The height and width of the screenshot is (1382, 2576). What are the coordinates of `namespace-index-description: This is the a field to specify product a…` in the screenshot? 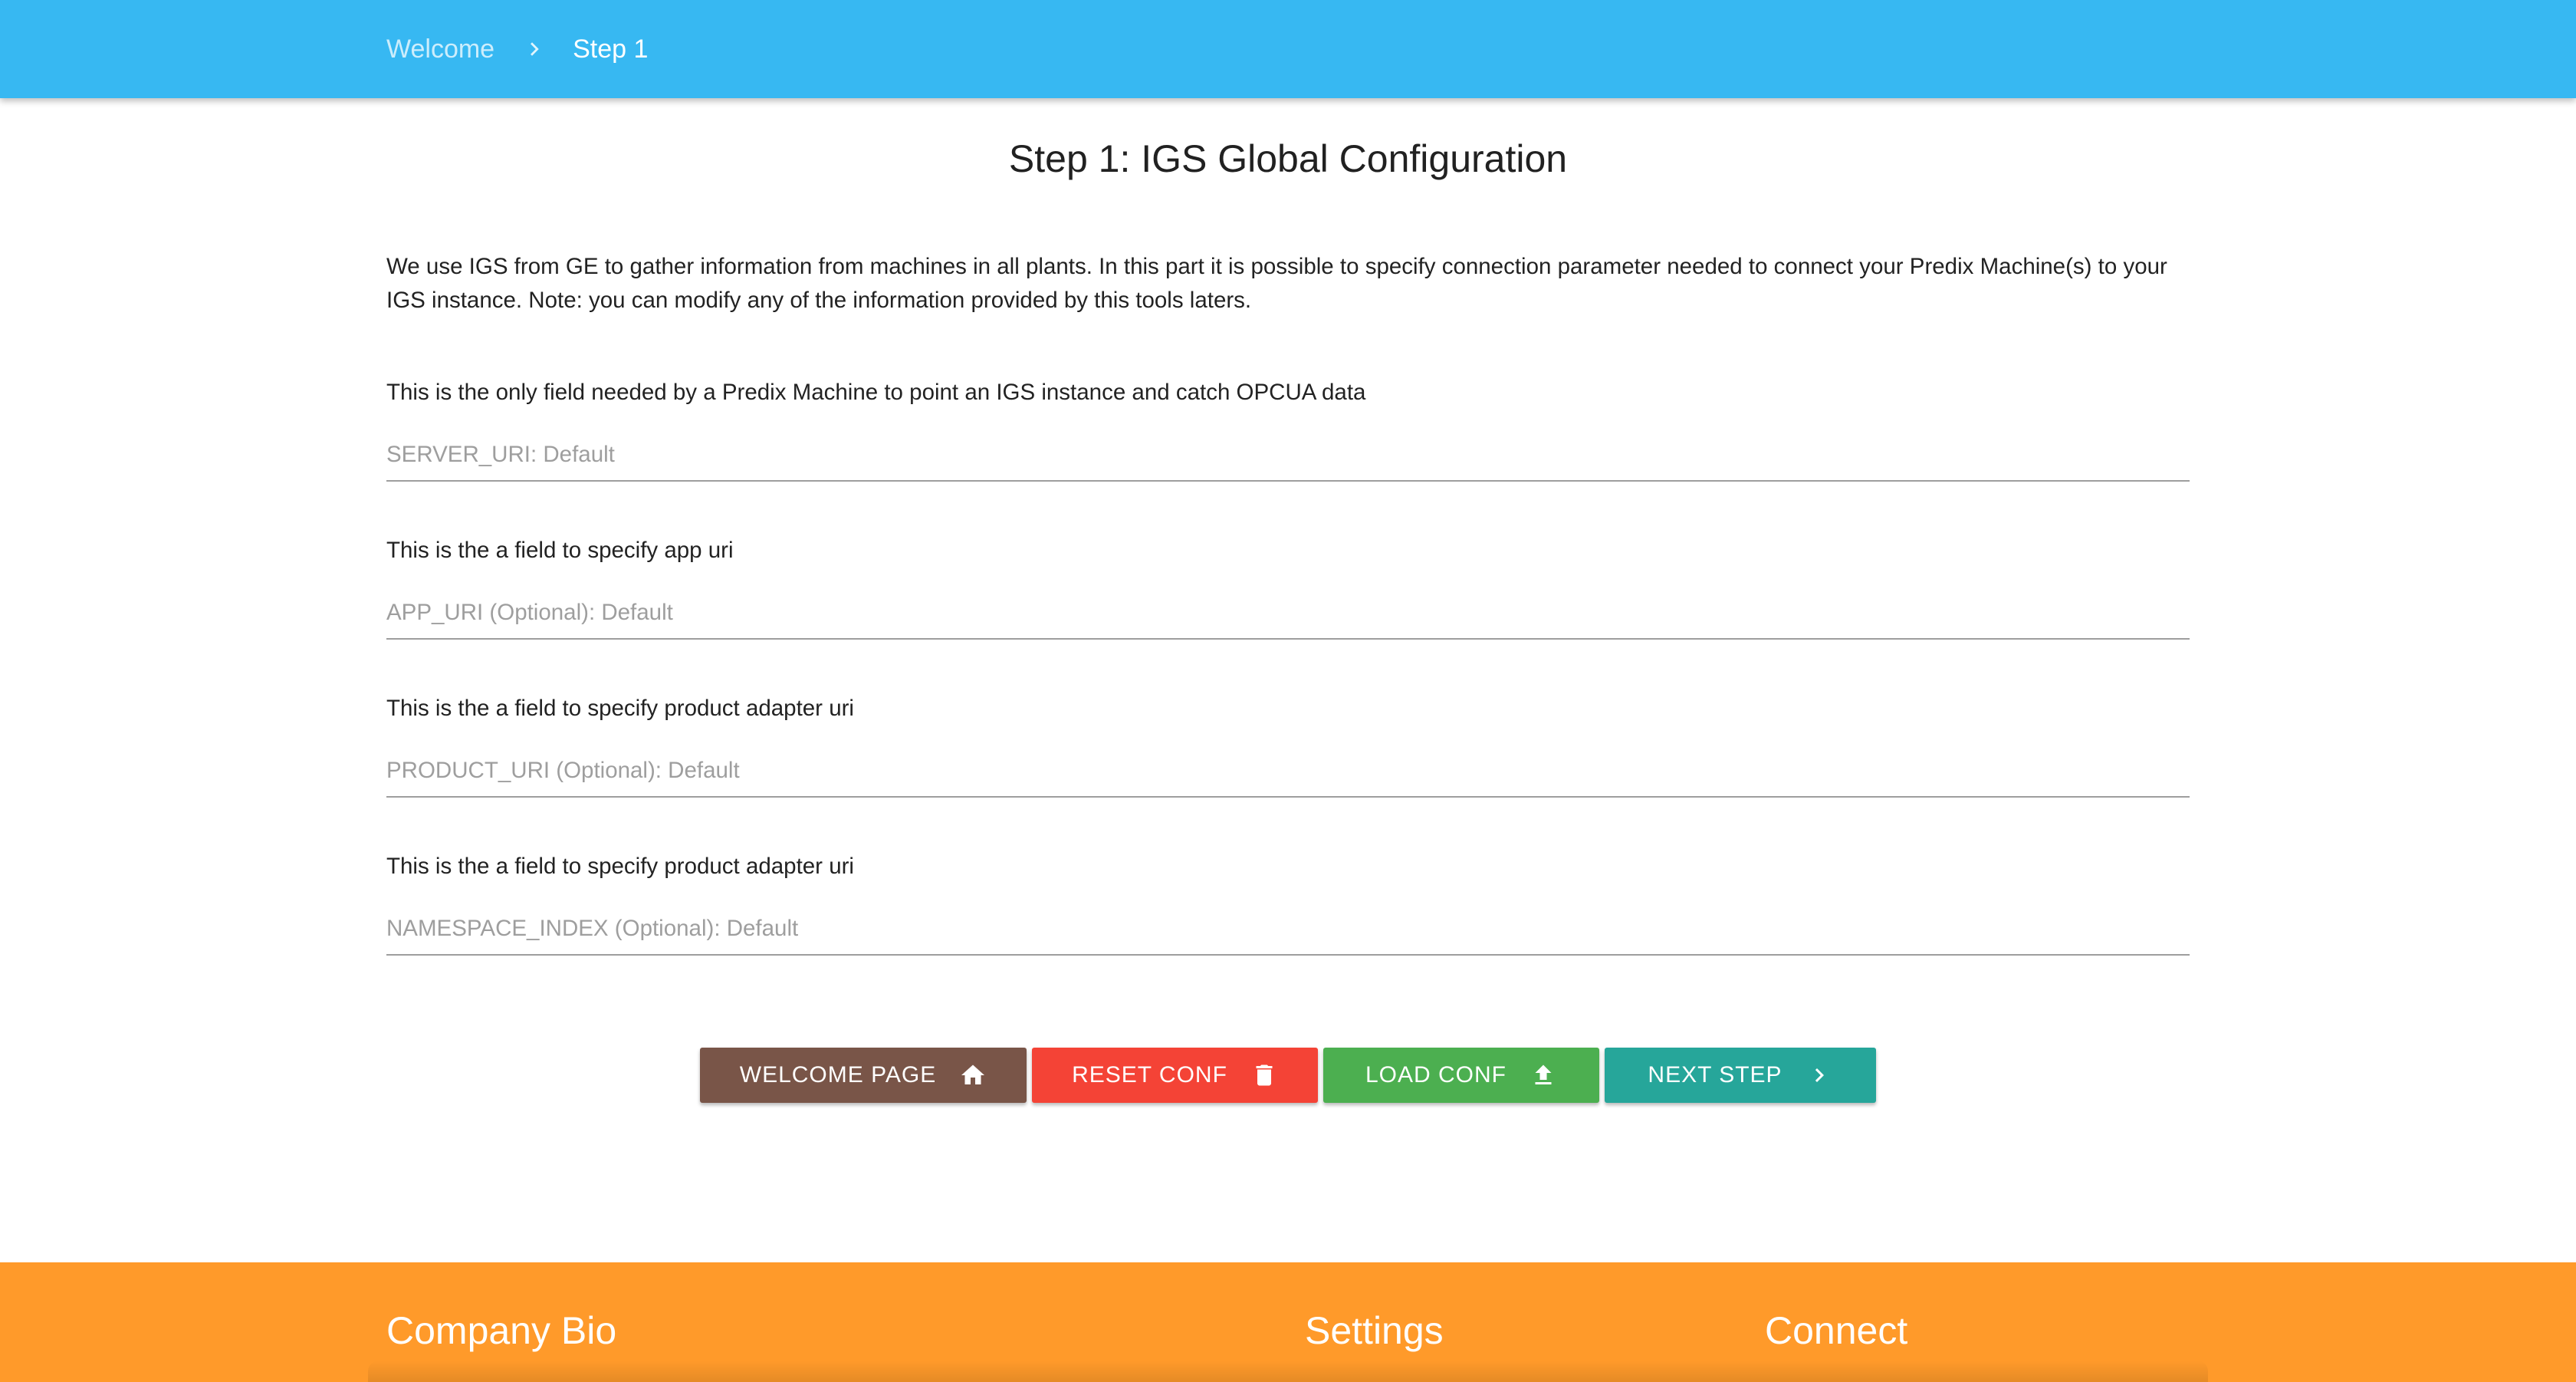 It's located at (620, 866).